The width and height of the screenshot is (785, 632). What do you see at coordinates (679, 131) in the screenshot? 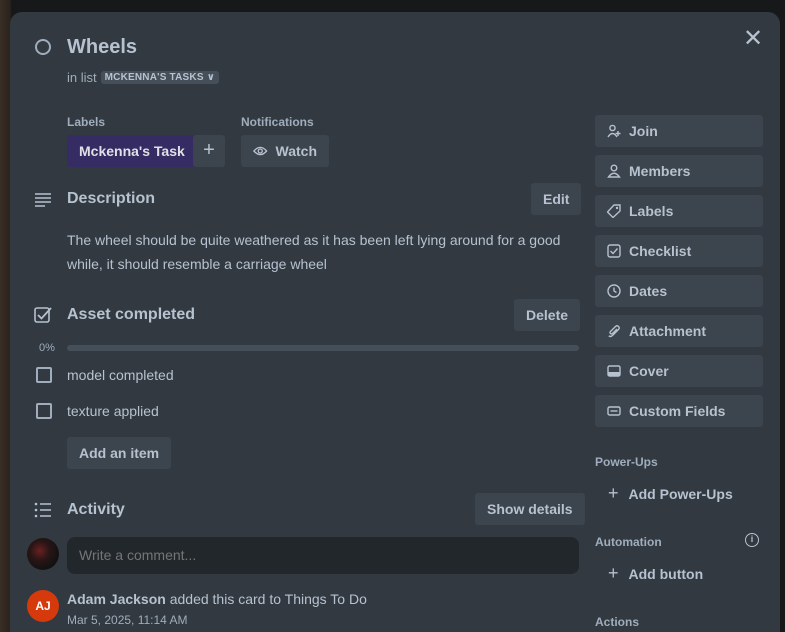
I see `join-button: Join` at bounding box center [679, 131].